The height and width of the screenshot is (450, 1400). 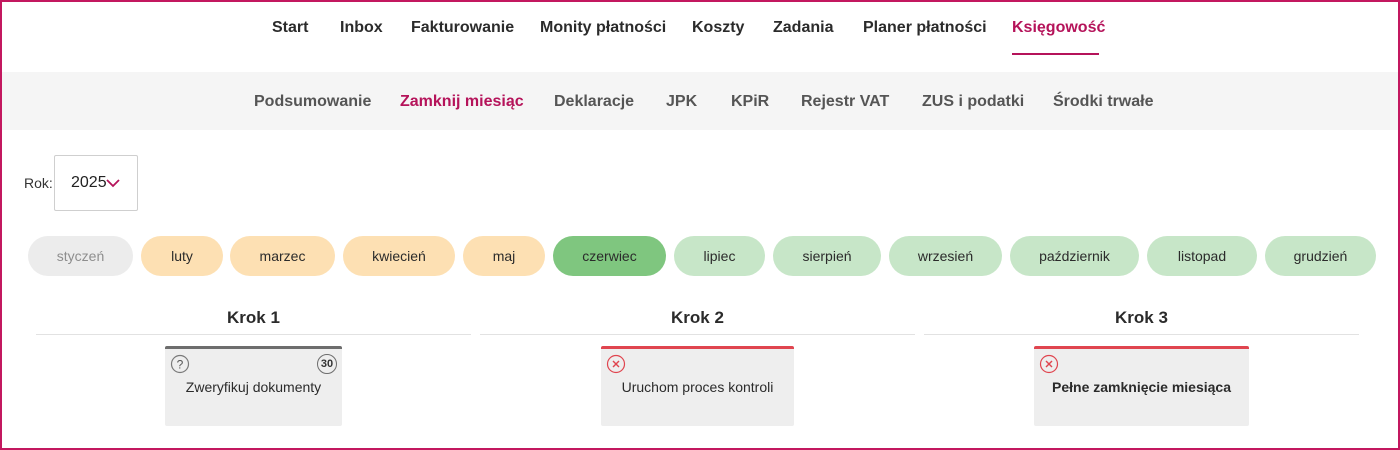 I want to click on nav-koszty: Koszty, so click(x=718, y=28).